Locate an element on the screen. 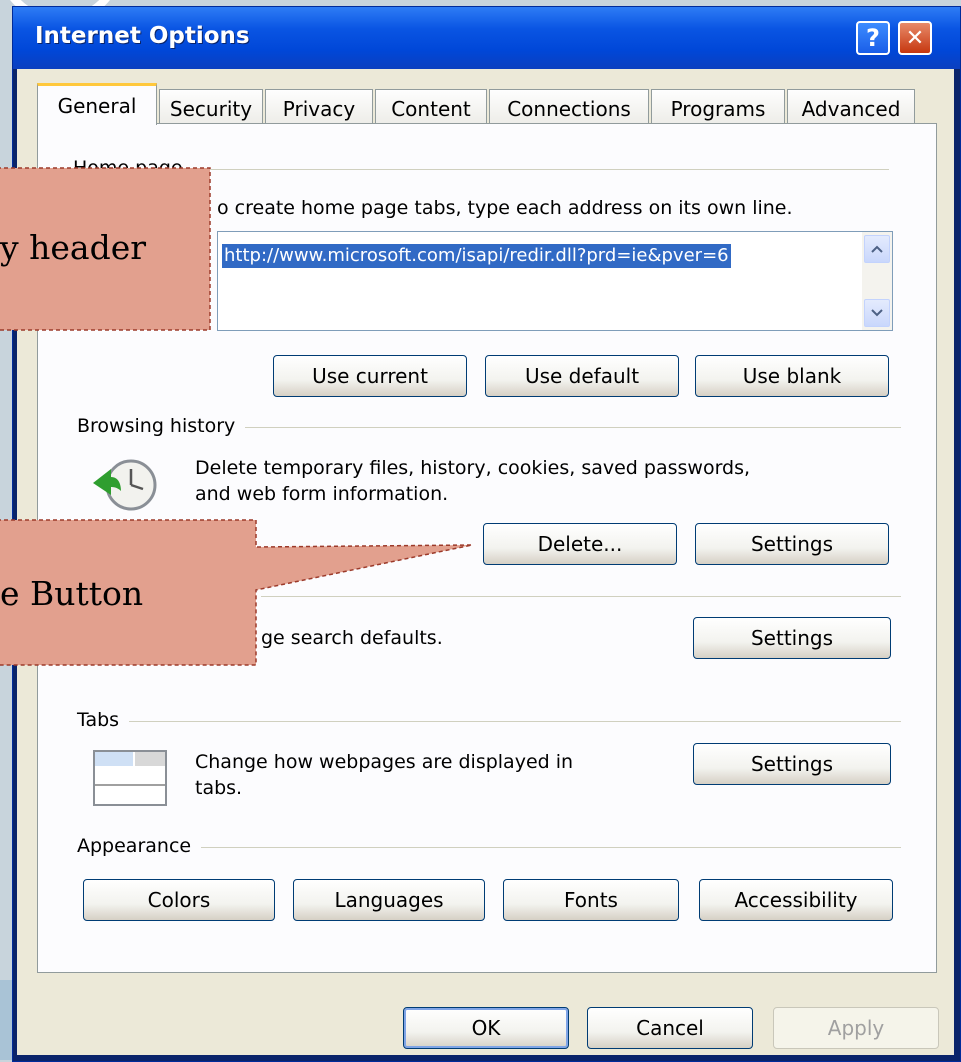 Image resolution: width=961 pixels, height=1062 pixels. history-header-callout-text: y header is located at coordinates (73, 247).